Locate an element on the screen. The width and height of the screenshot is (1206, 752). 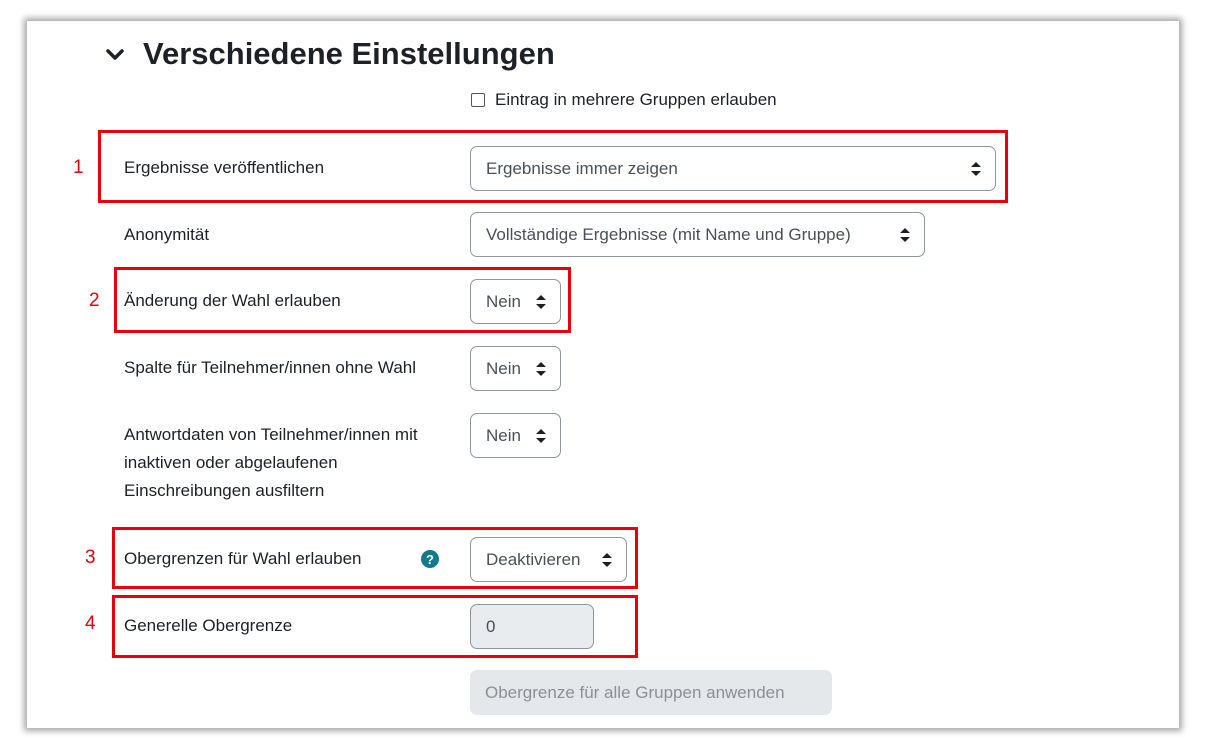
annotation-number-1: 1 is located at coordinates (78, 167).